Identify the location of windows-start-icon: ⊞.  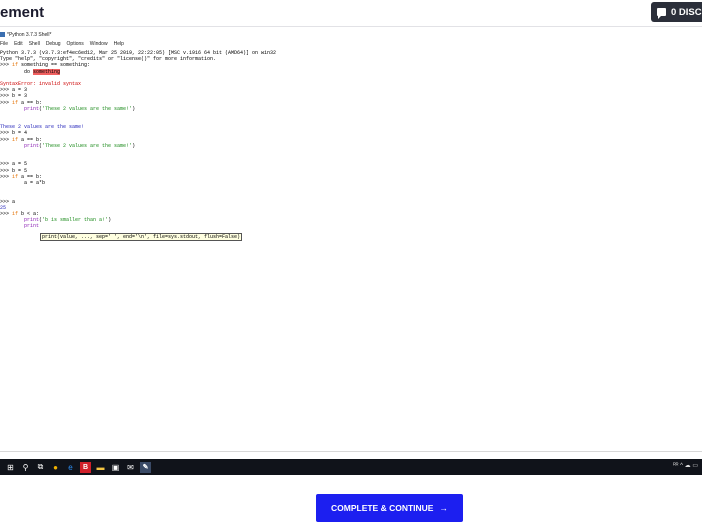
(10, 467).